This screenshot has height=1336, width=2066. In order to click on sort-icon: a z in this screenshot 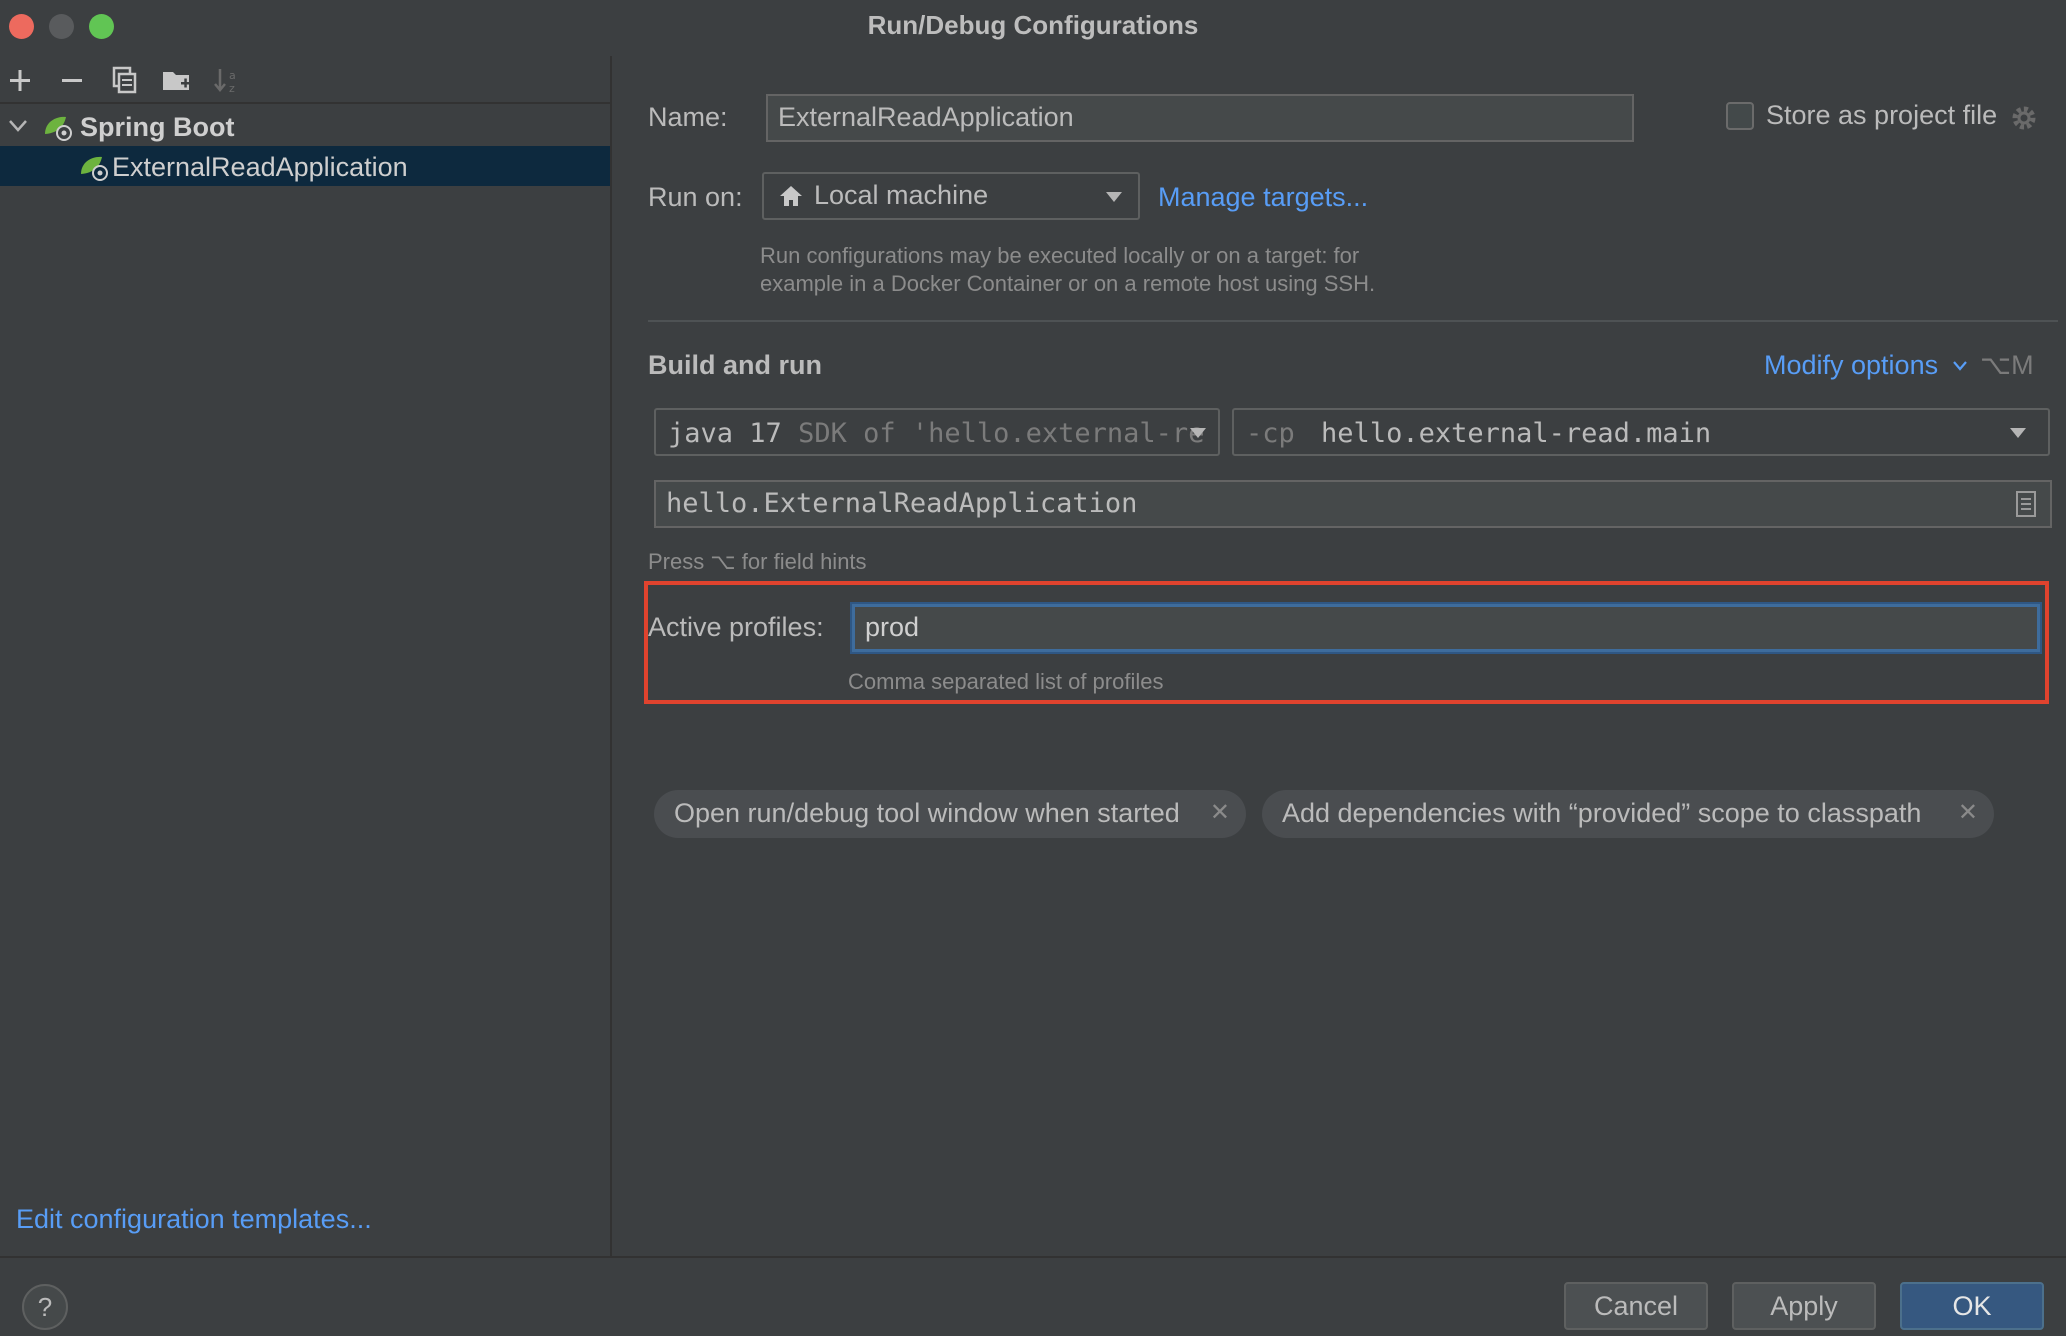, I will do `click(228, 80)`.